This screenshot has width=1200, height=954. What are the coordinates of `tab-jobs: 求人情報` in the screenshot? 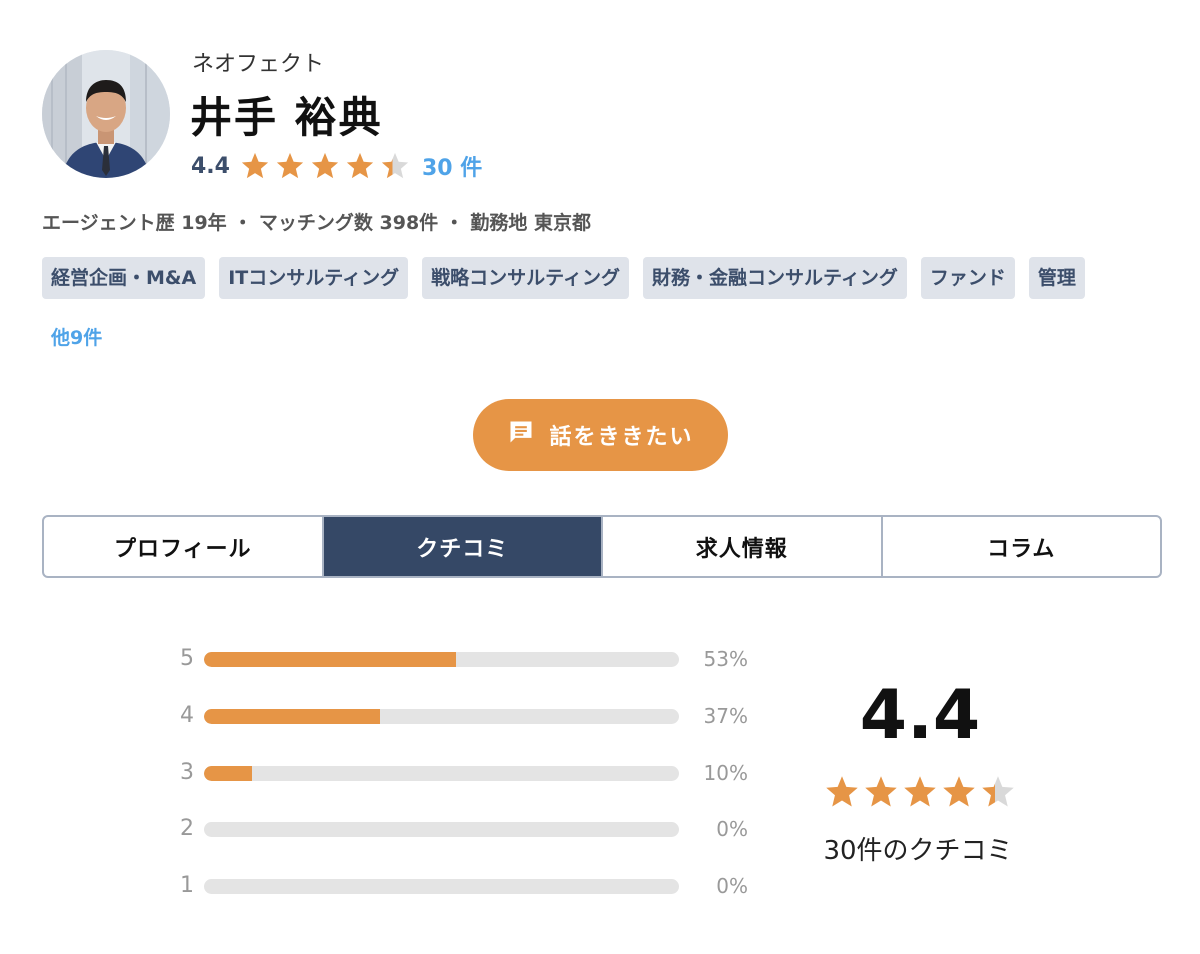 It's located at (743, 546).